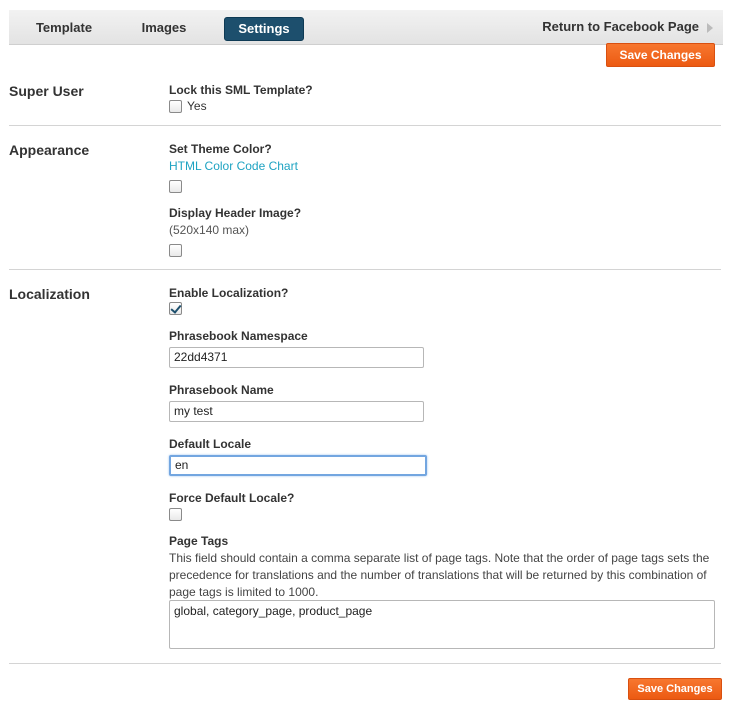 This screenshot has width=729, height=710. What do you see at coordinates (49, 150) in the screenshot?
I see `section-title-appearance: Appearance` at bounding box center [49, 150].